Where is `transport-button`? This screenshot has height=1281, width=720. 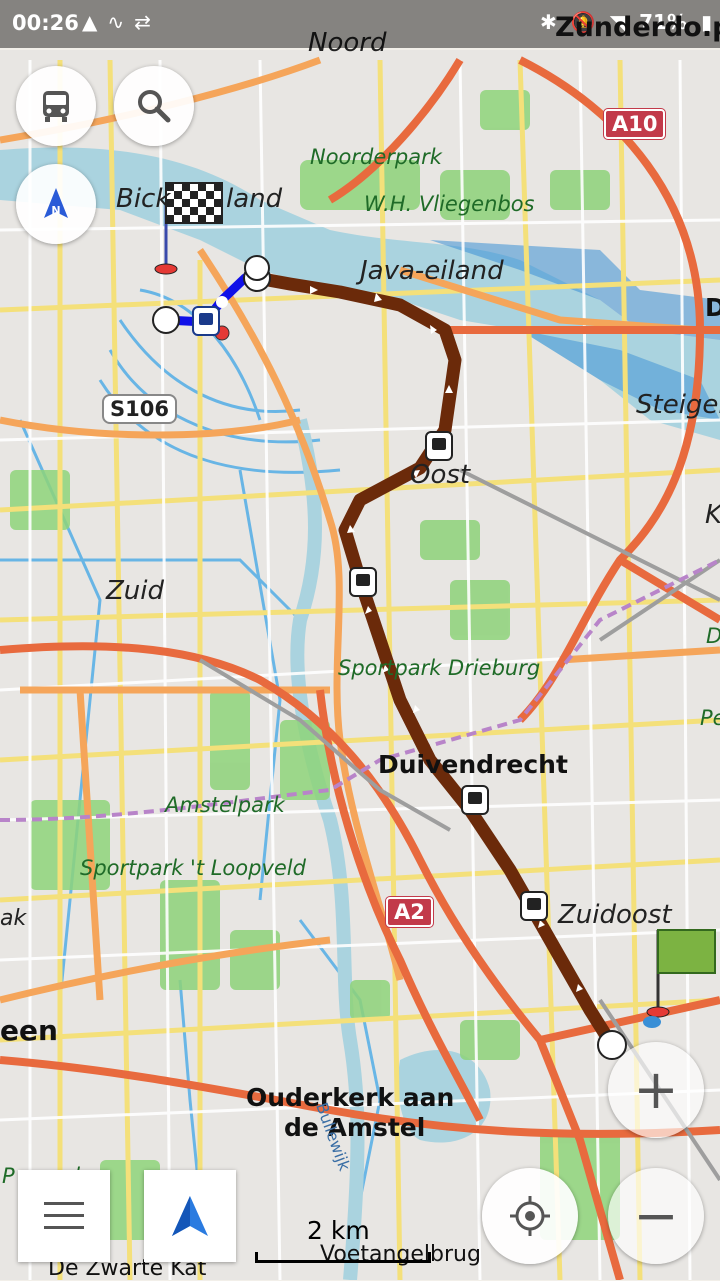
transport-button is located at coordinates (56, 106).